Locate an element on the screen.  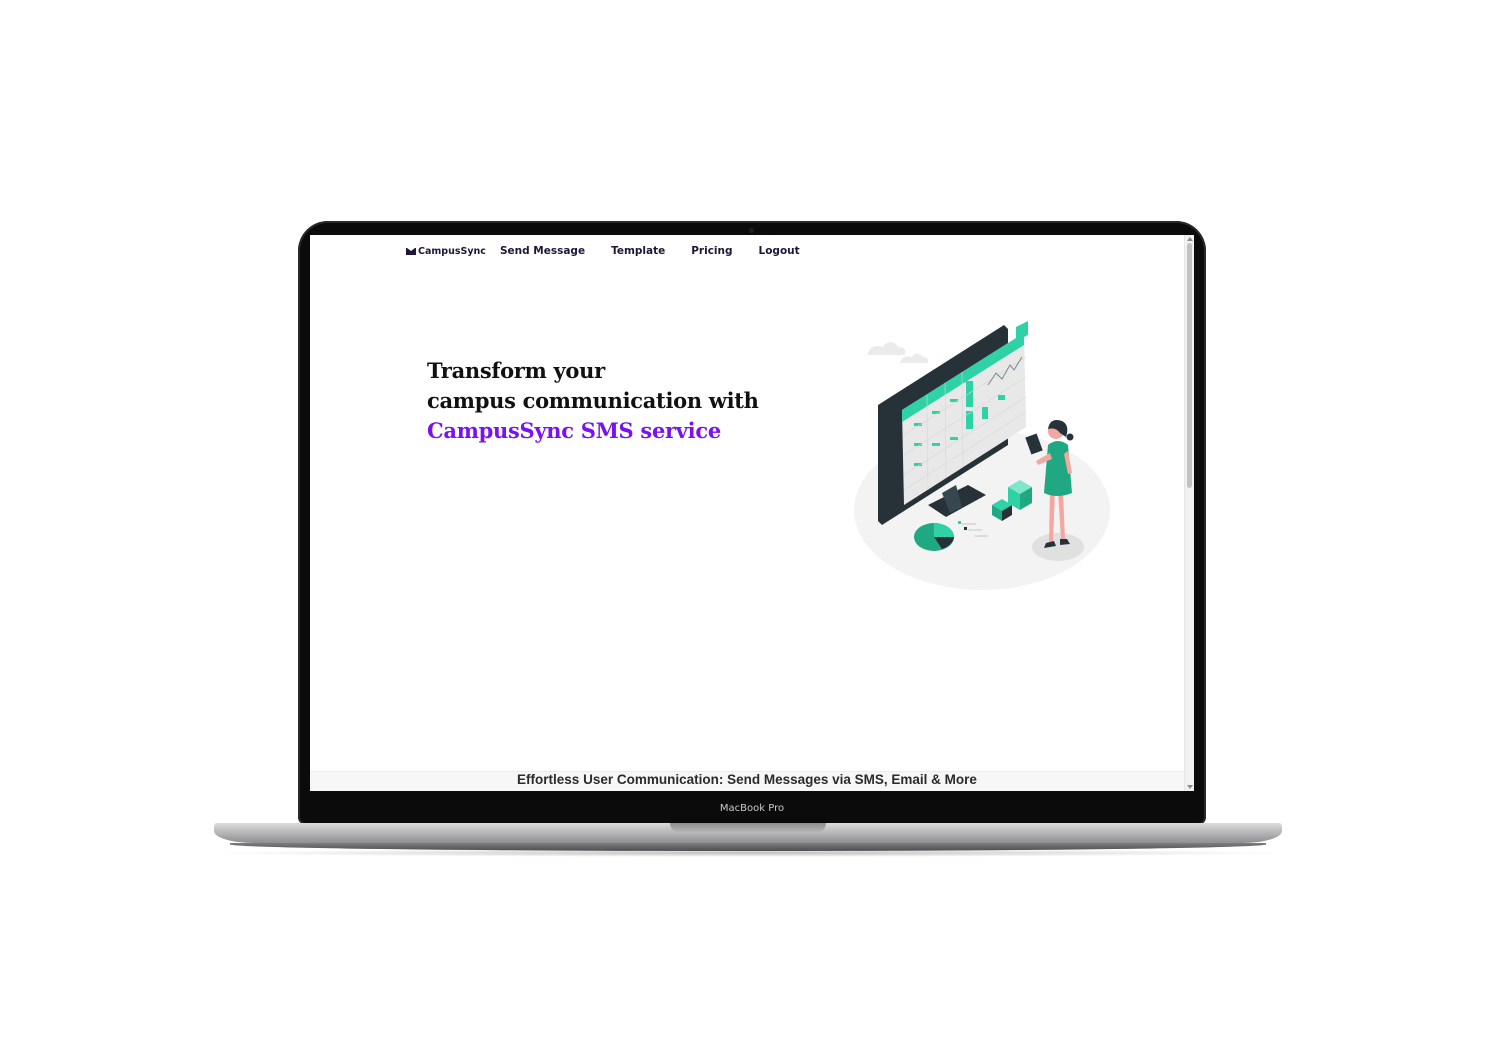
brand-logo: CampusSync is located at coordinates (446, 251).